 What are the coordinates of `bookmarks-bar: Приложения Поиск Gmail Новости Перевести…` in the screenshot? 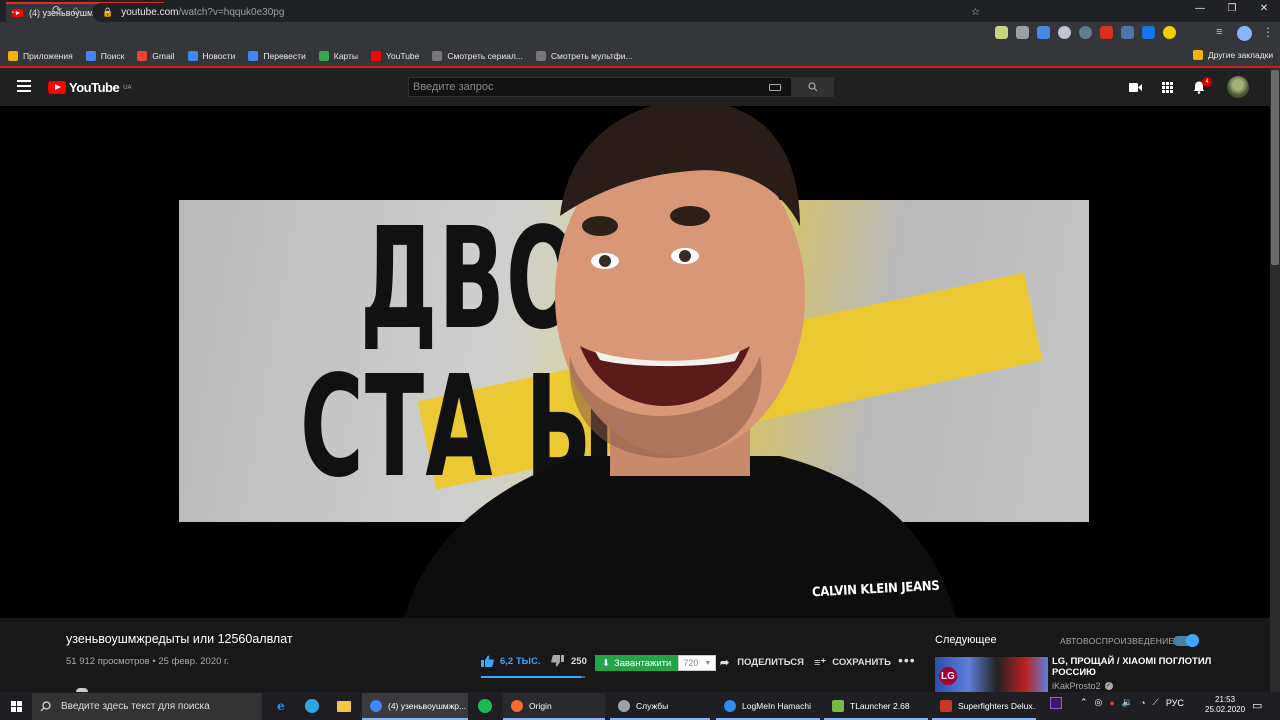 It's located at (640, 56).